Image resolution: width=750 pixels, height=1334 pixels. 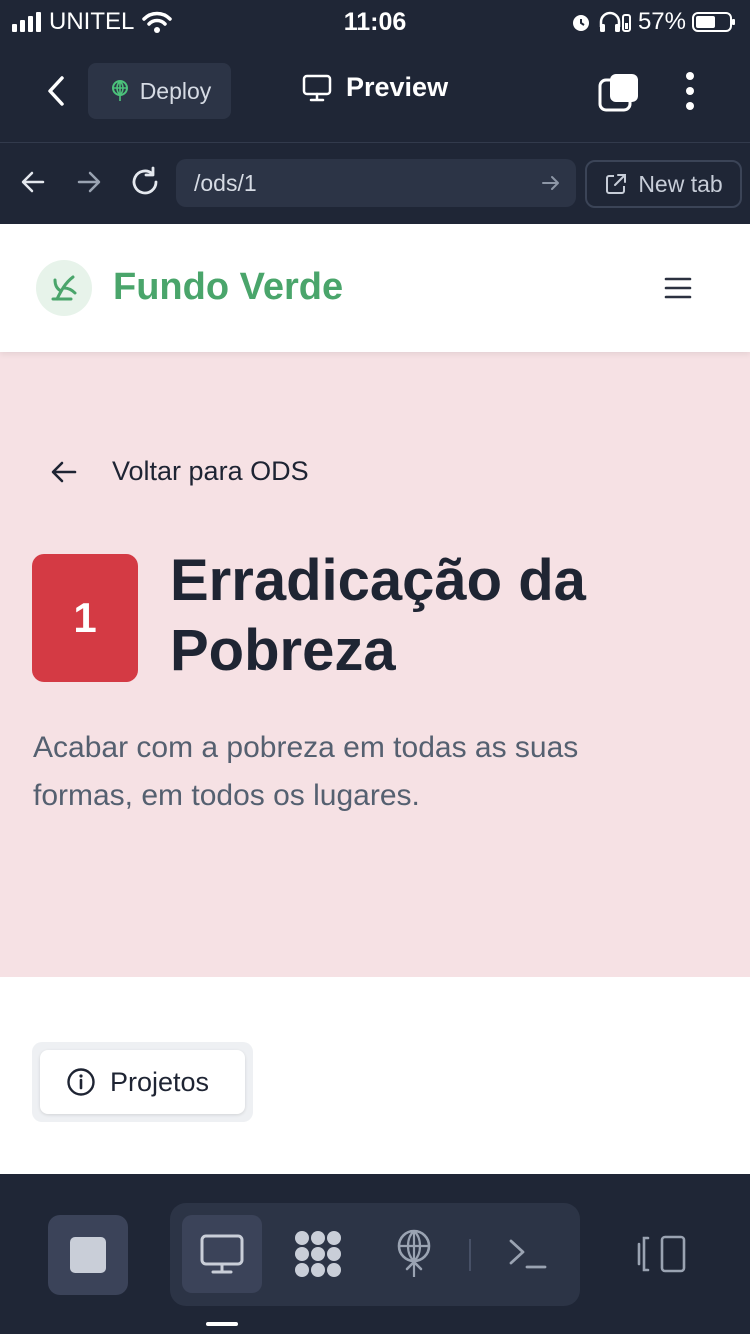 What do you see at coordinates (378, 615) in the screenshot?
I see `goal-title: Erradicação da Pobreza` at bounding box center [378, 615].